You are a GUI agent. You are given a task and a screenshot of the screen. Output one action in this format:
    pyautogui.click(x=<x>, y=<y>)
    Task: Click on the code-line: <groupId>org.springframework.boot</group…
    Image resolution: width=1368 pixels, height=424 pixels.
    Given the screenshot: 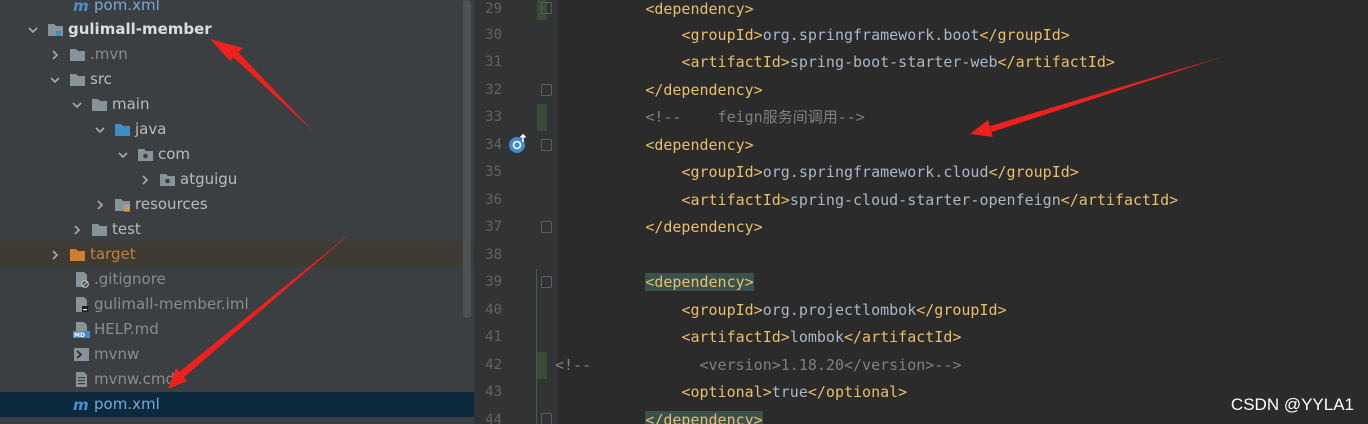 What is the action you would take?
    pyautogui.click(x=875, y=35)
    